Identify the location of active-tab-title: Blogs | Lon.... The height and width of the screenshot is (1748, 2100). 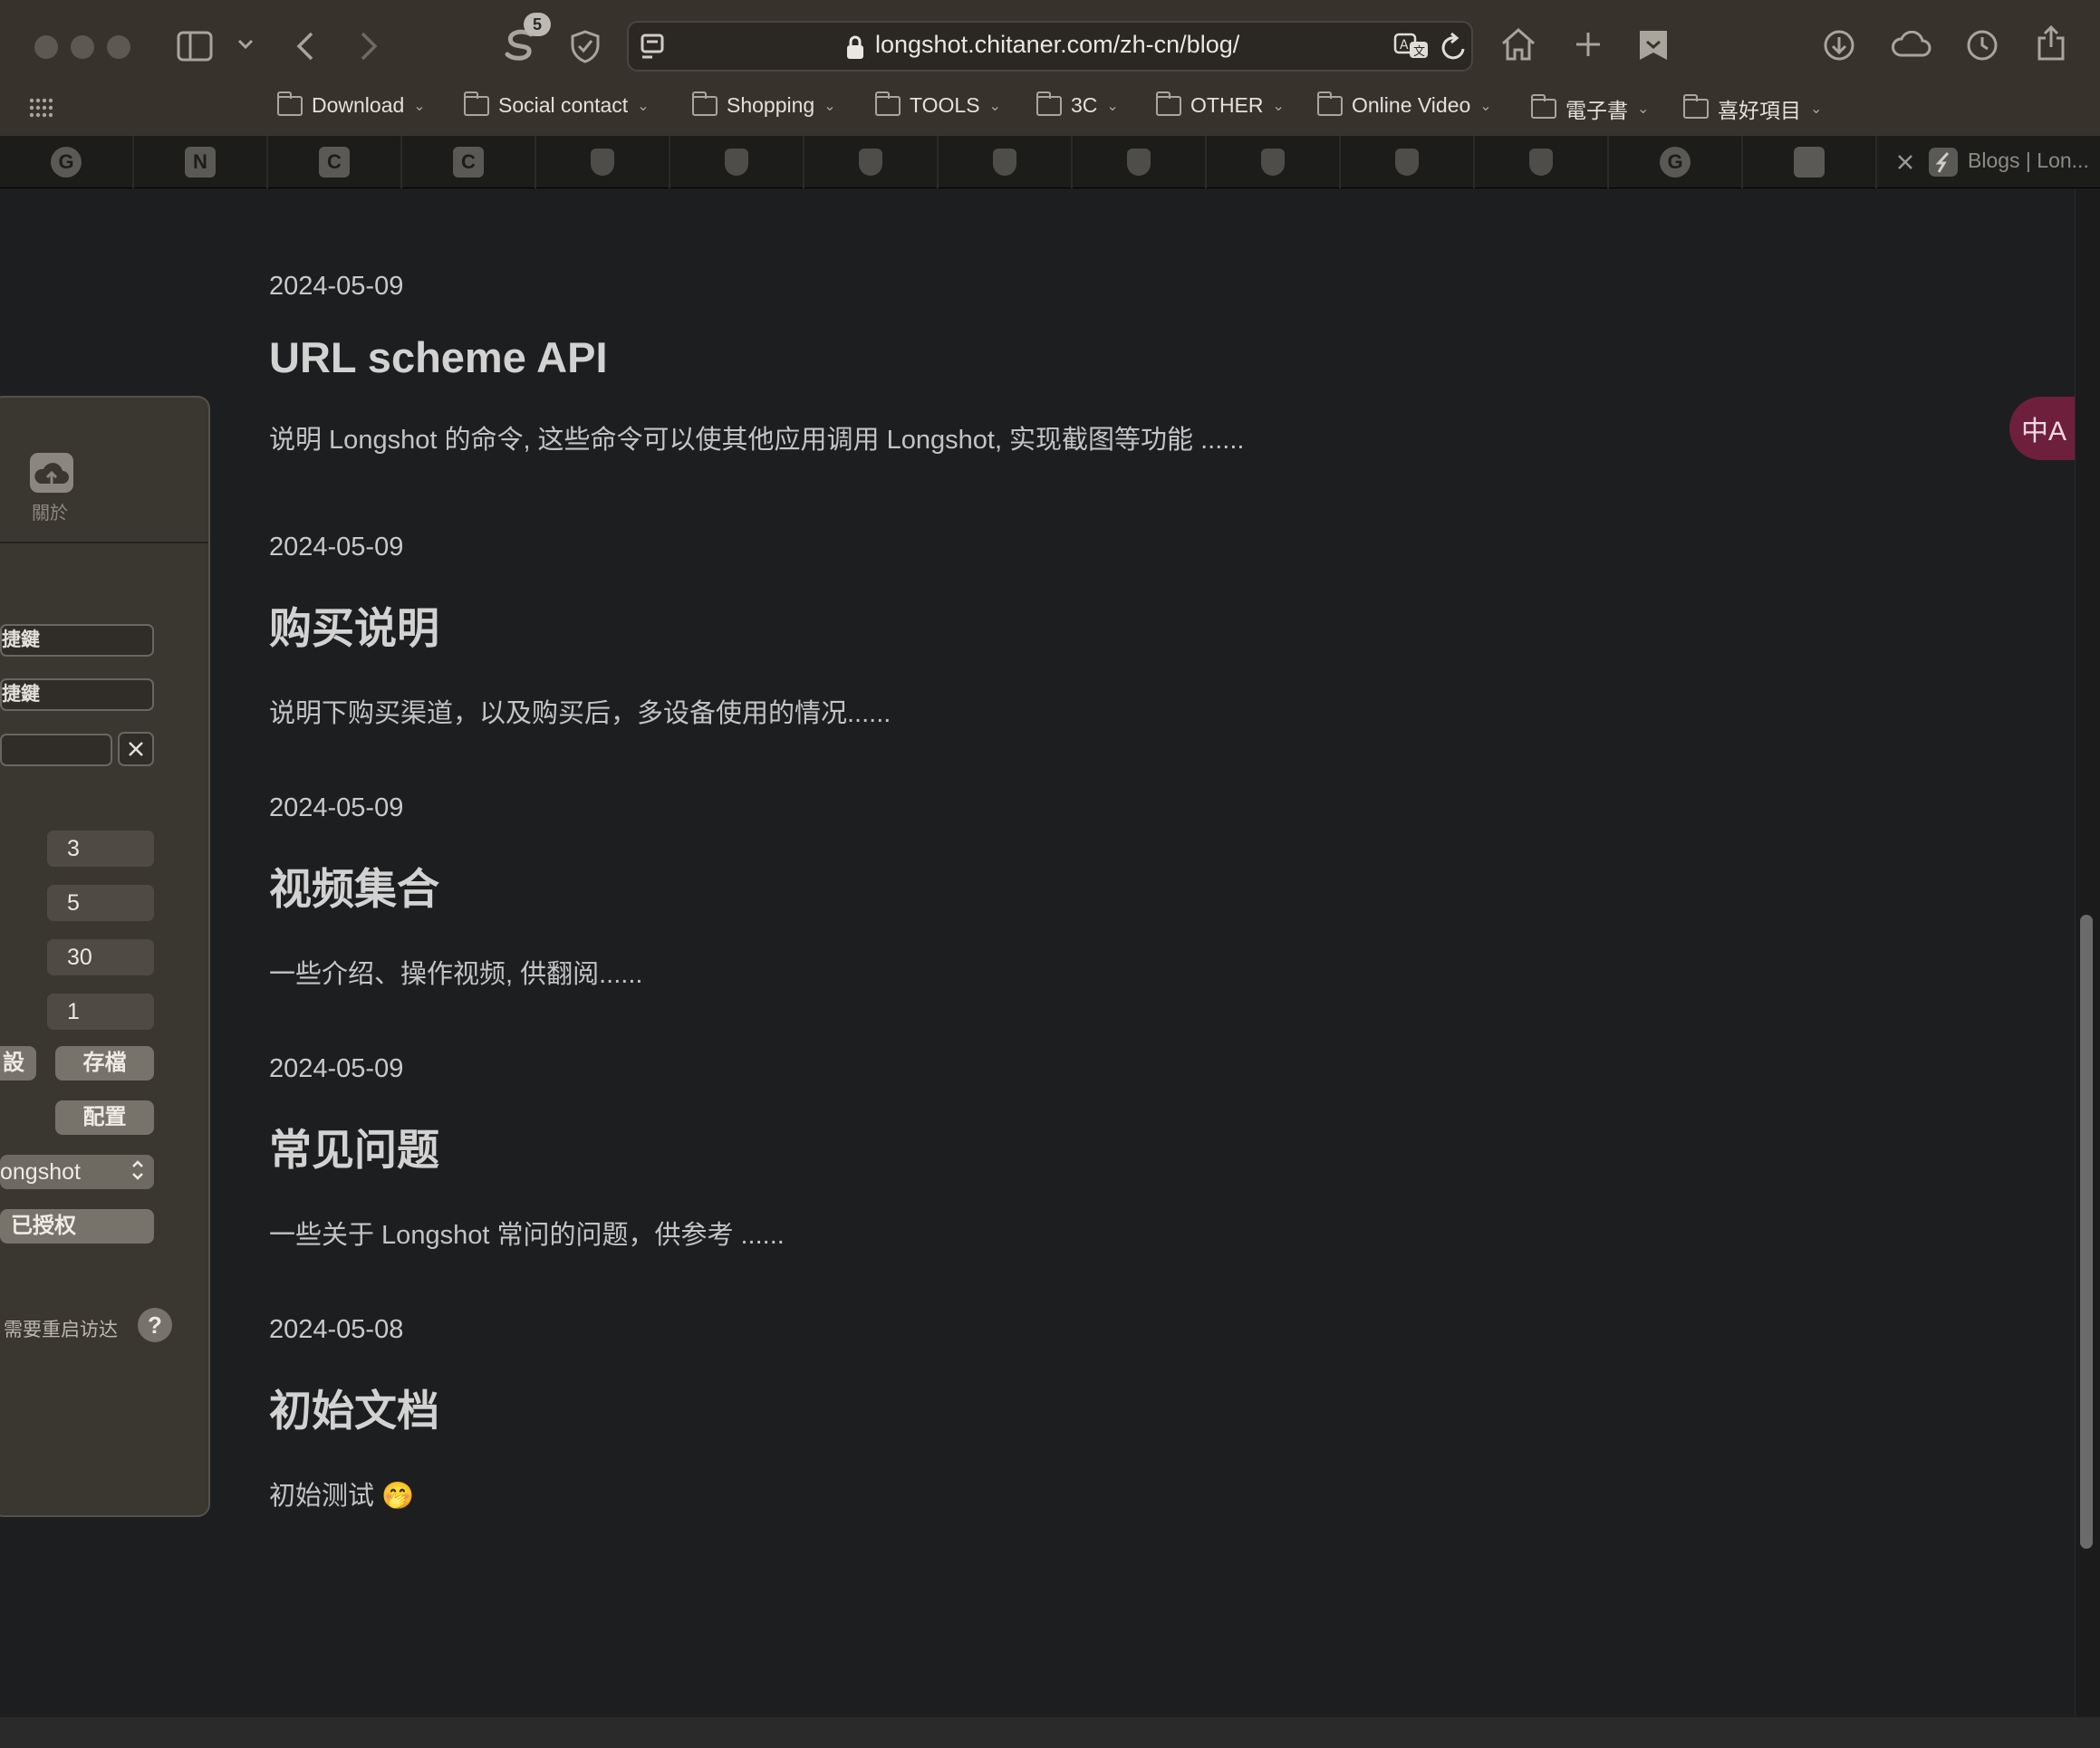
(2028, 161).